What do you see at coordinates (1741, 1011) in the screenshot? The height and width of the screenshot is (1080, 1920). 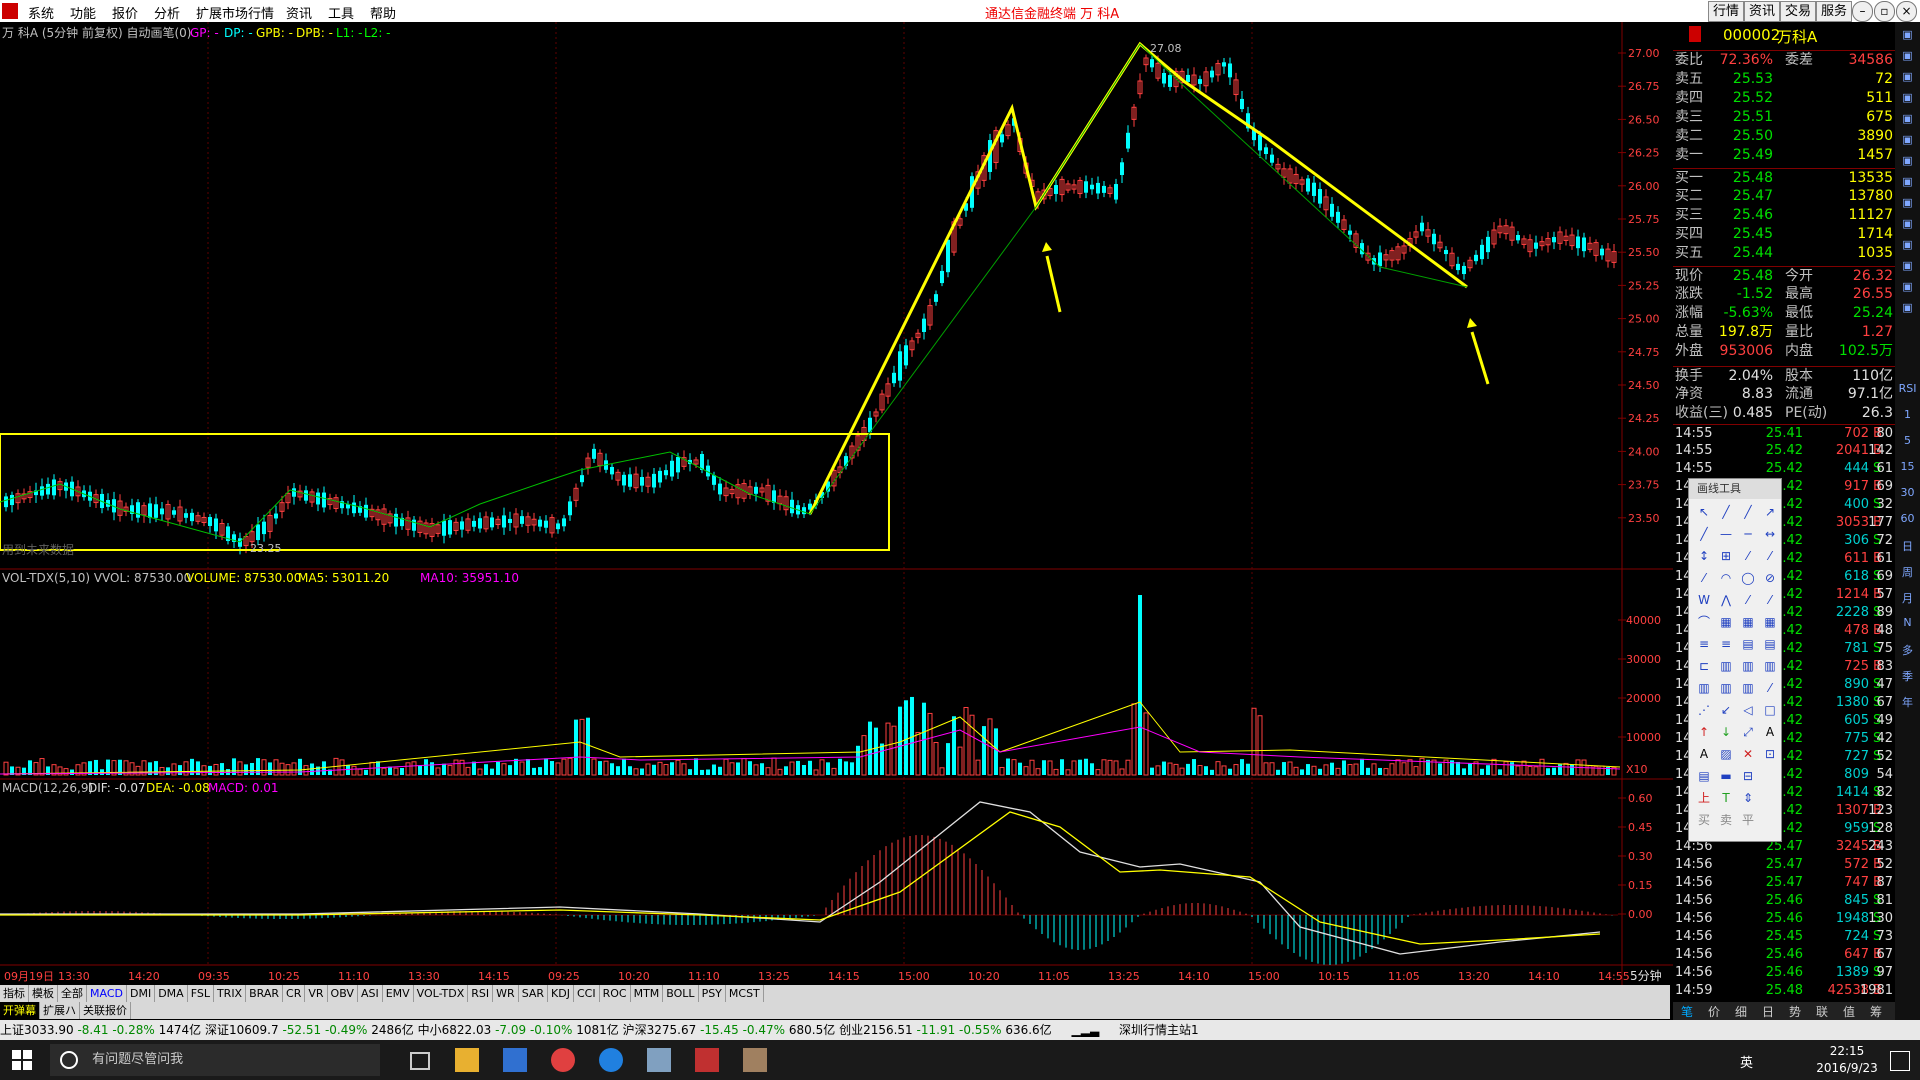 I see `quote-tab: 细` at bounding box center [1741, 1011].